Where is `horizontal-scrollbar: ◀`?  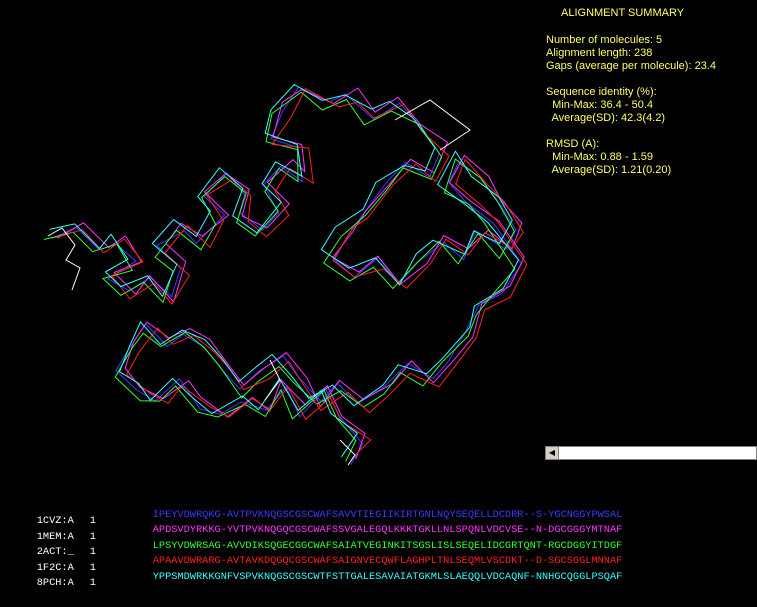 horizontal-scrollbar: ◀ is located at coordinates (651, 453).